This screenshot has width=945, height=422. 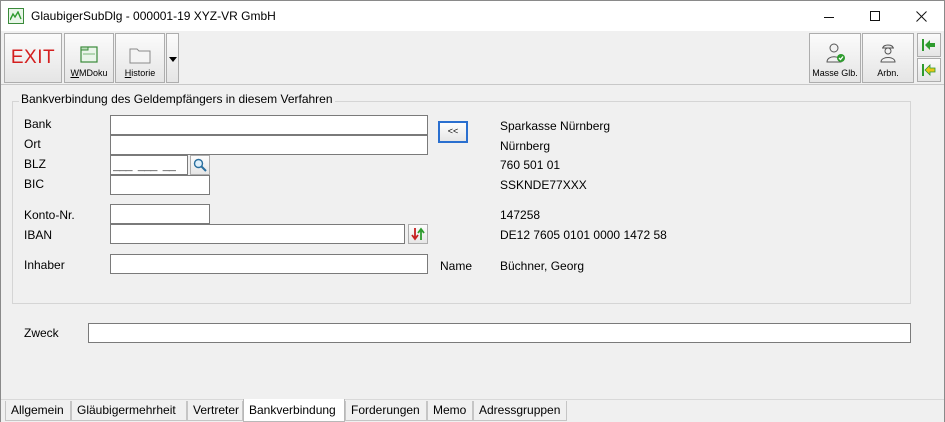 What do you see at coordinates (269, 125) in the screenshot?
I see `bank-input` at bounding box center [269, 125].